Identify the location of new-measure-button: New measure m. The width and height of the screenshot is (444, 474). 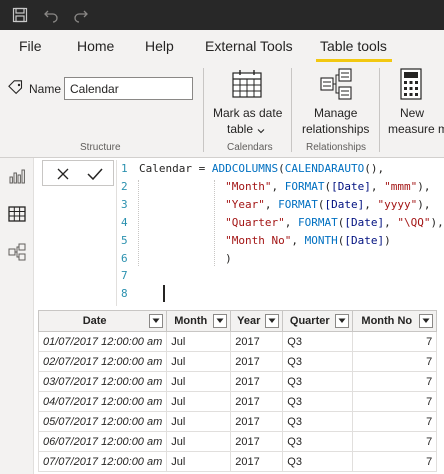
(414, 102).